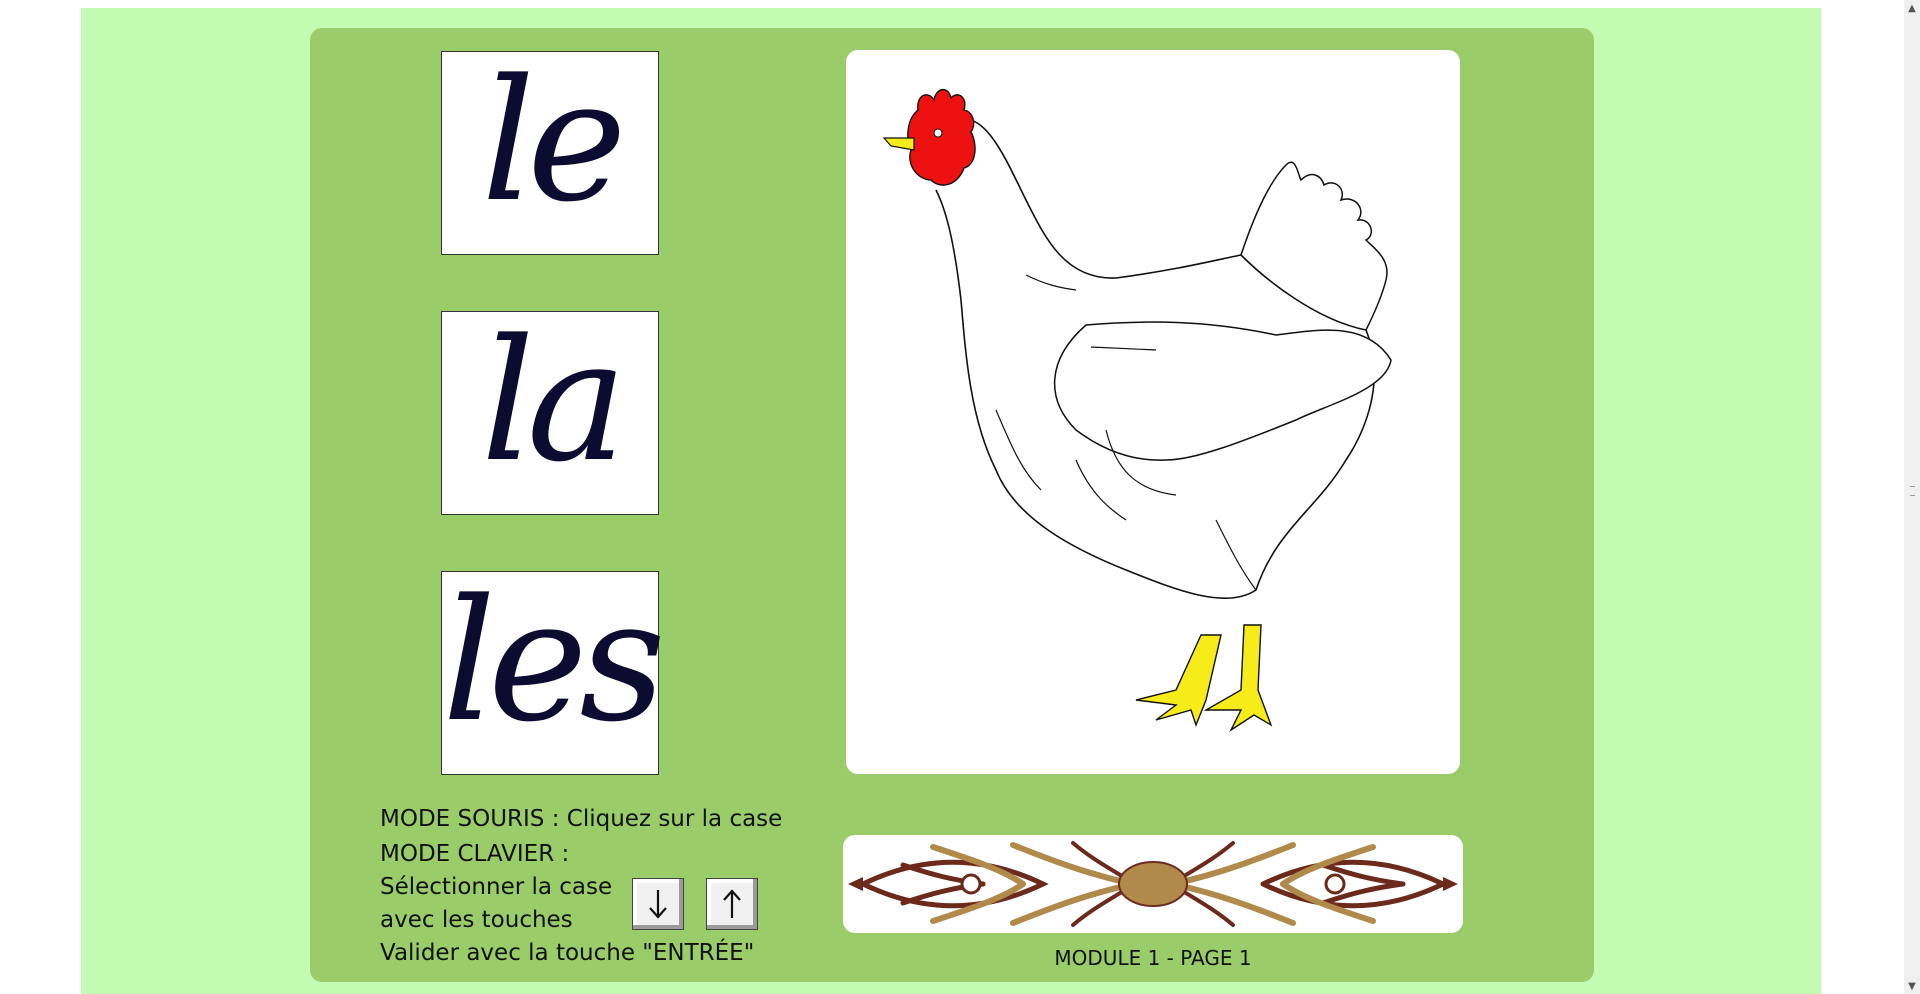  Describe the element at coordinates (554, 401) in the screenshot. I see `word-text: la` at that location.